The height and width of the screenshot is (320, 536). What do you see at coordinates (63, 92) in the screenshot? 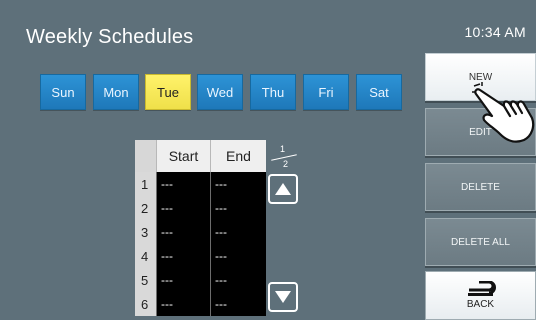
I see `day-tab-sun: Sun` at bounding box center [63, 92].